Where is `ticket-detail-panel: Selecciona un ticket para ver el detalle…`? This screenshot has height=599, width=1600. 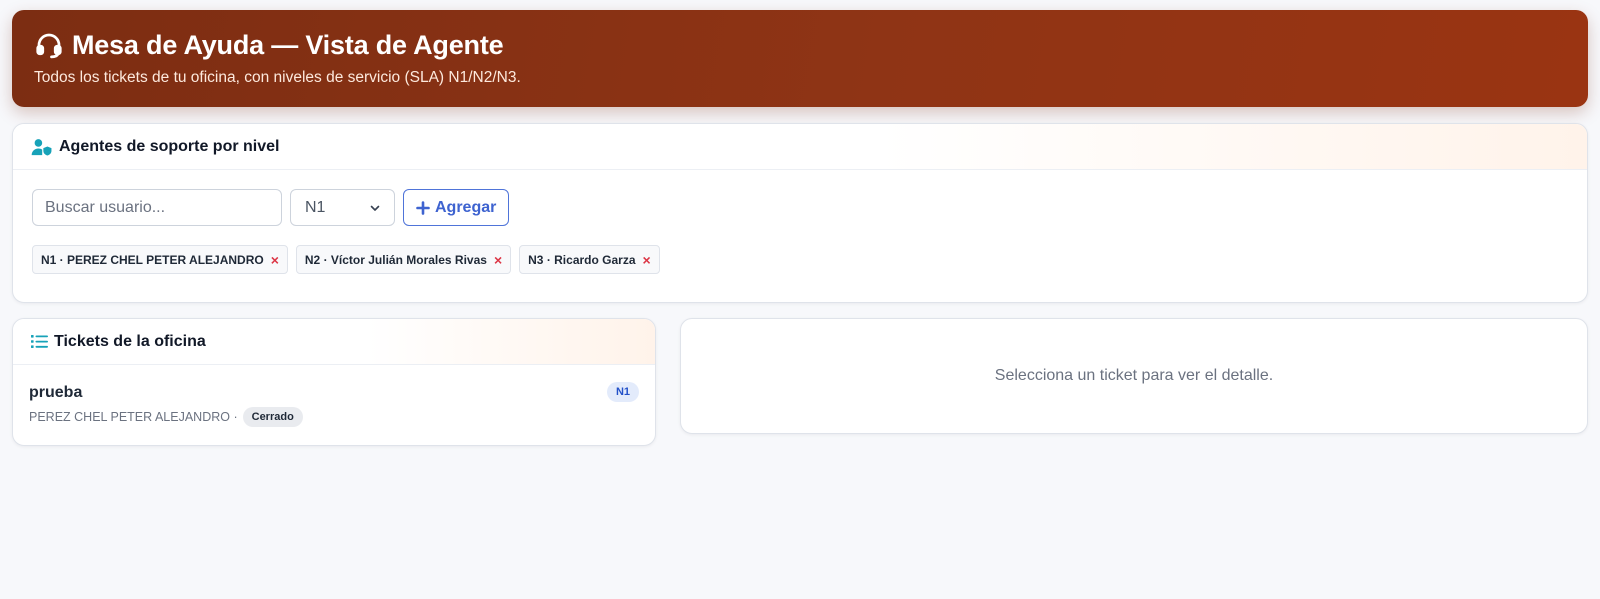 ticket-detail-panel: Selecciona un ticket para ver el detalle… is located at coordinates (1134, 376).